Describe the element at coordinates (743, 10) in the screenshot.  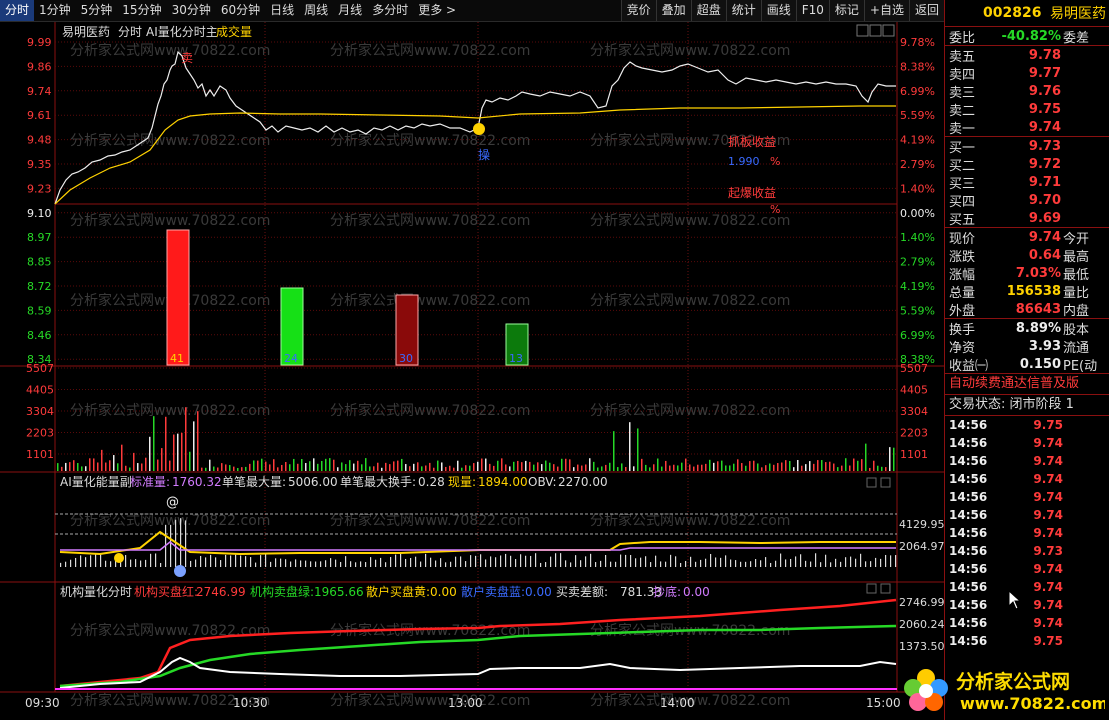
I see `tool-button-3: 统计` at that location.